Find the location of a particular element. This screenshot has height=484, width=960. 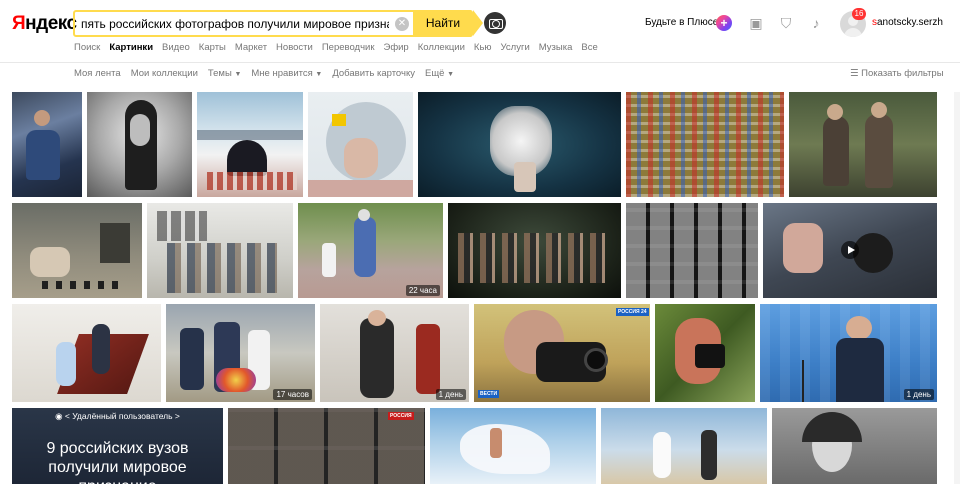

header-divider is located at coordinates (480, 62).